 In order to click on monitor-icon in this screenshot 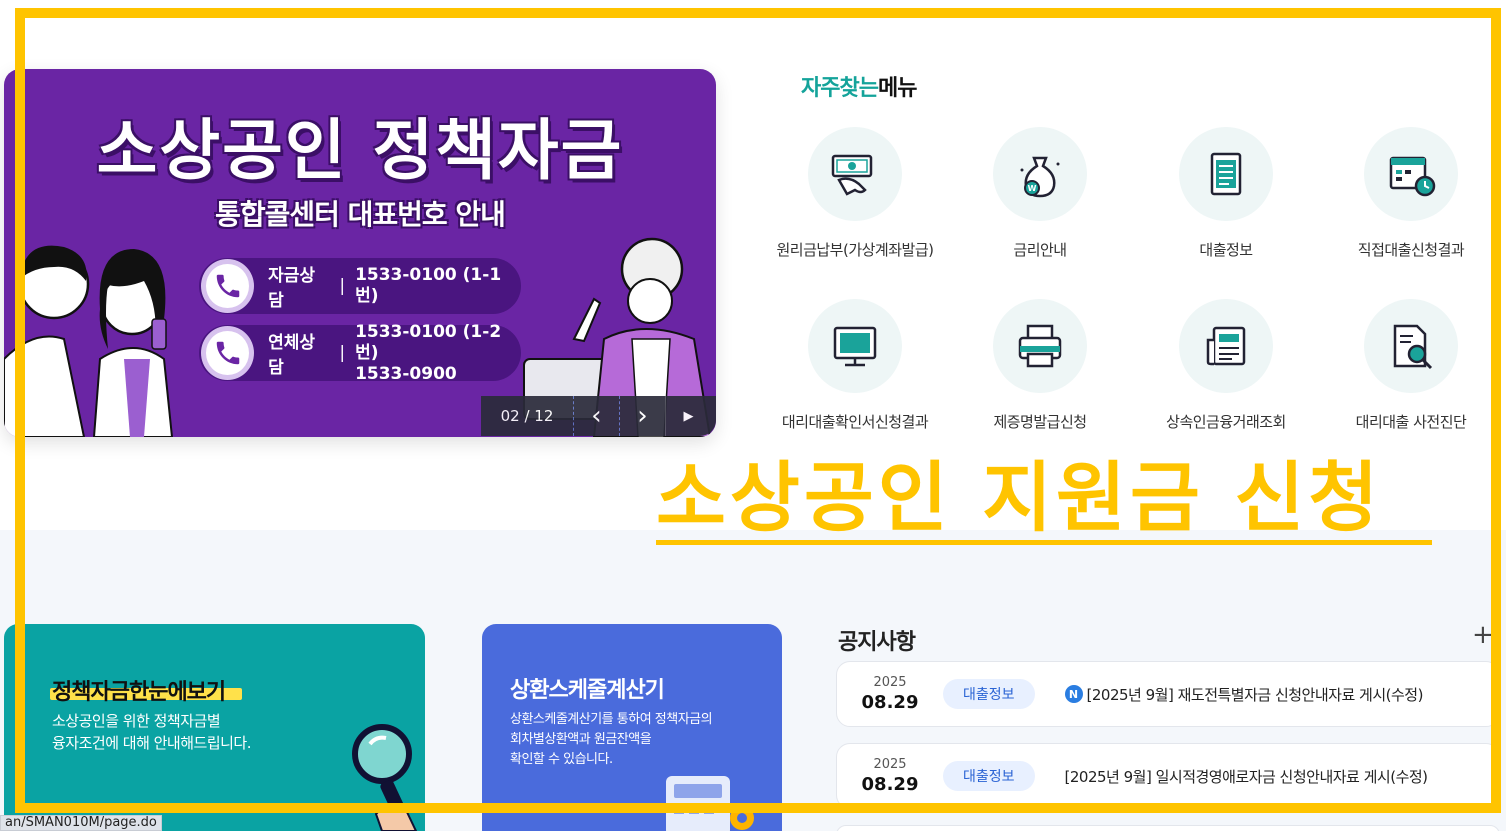, I will do `click(855, 346)`.